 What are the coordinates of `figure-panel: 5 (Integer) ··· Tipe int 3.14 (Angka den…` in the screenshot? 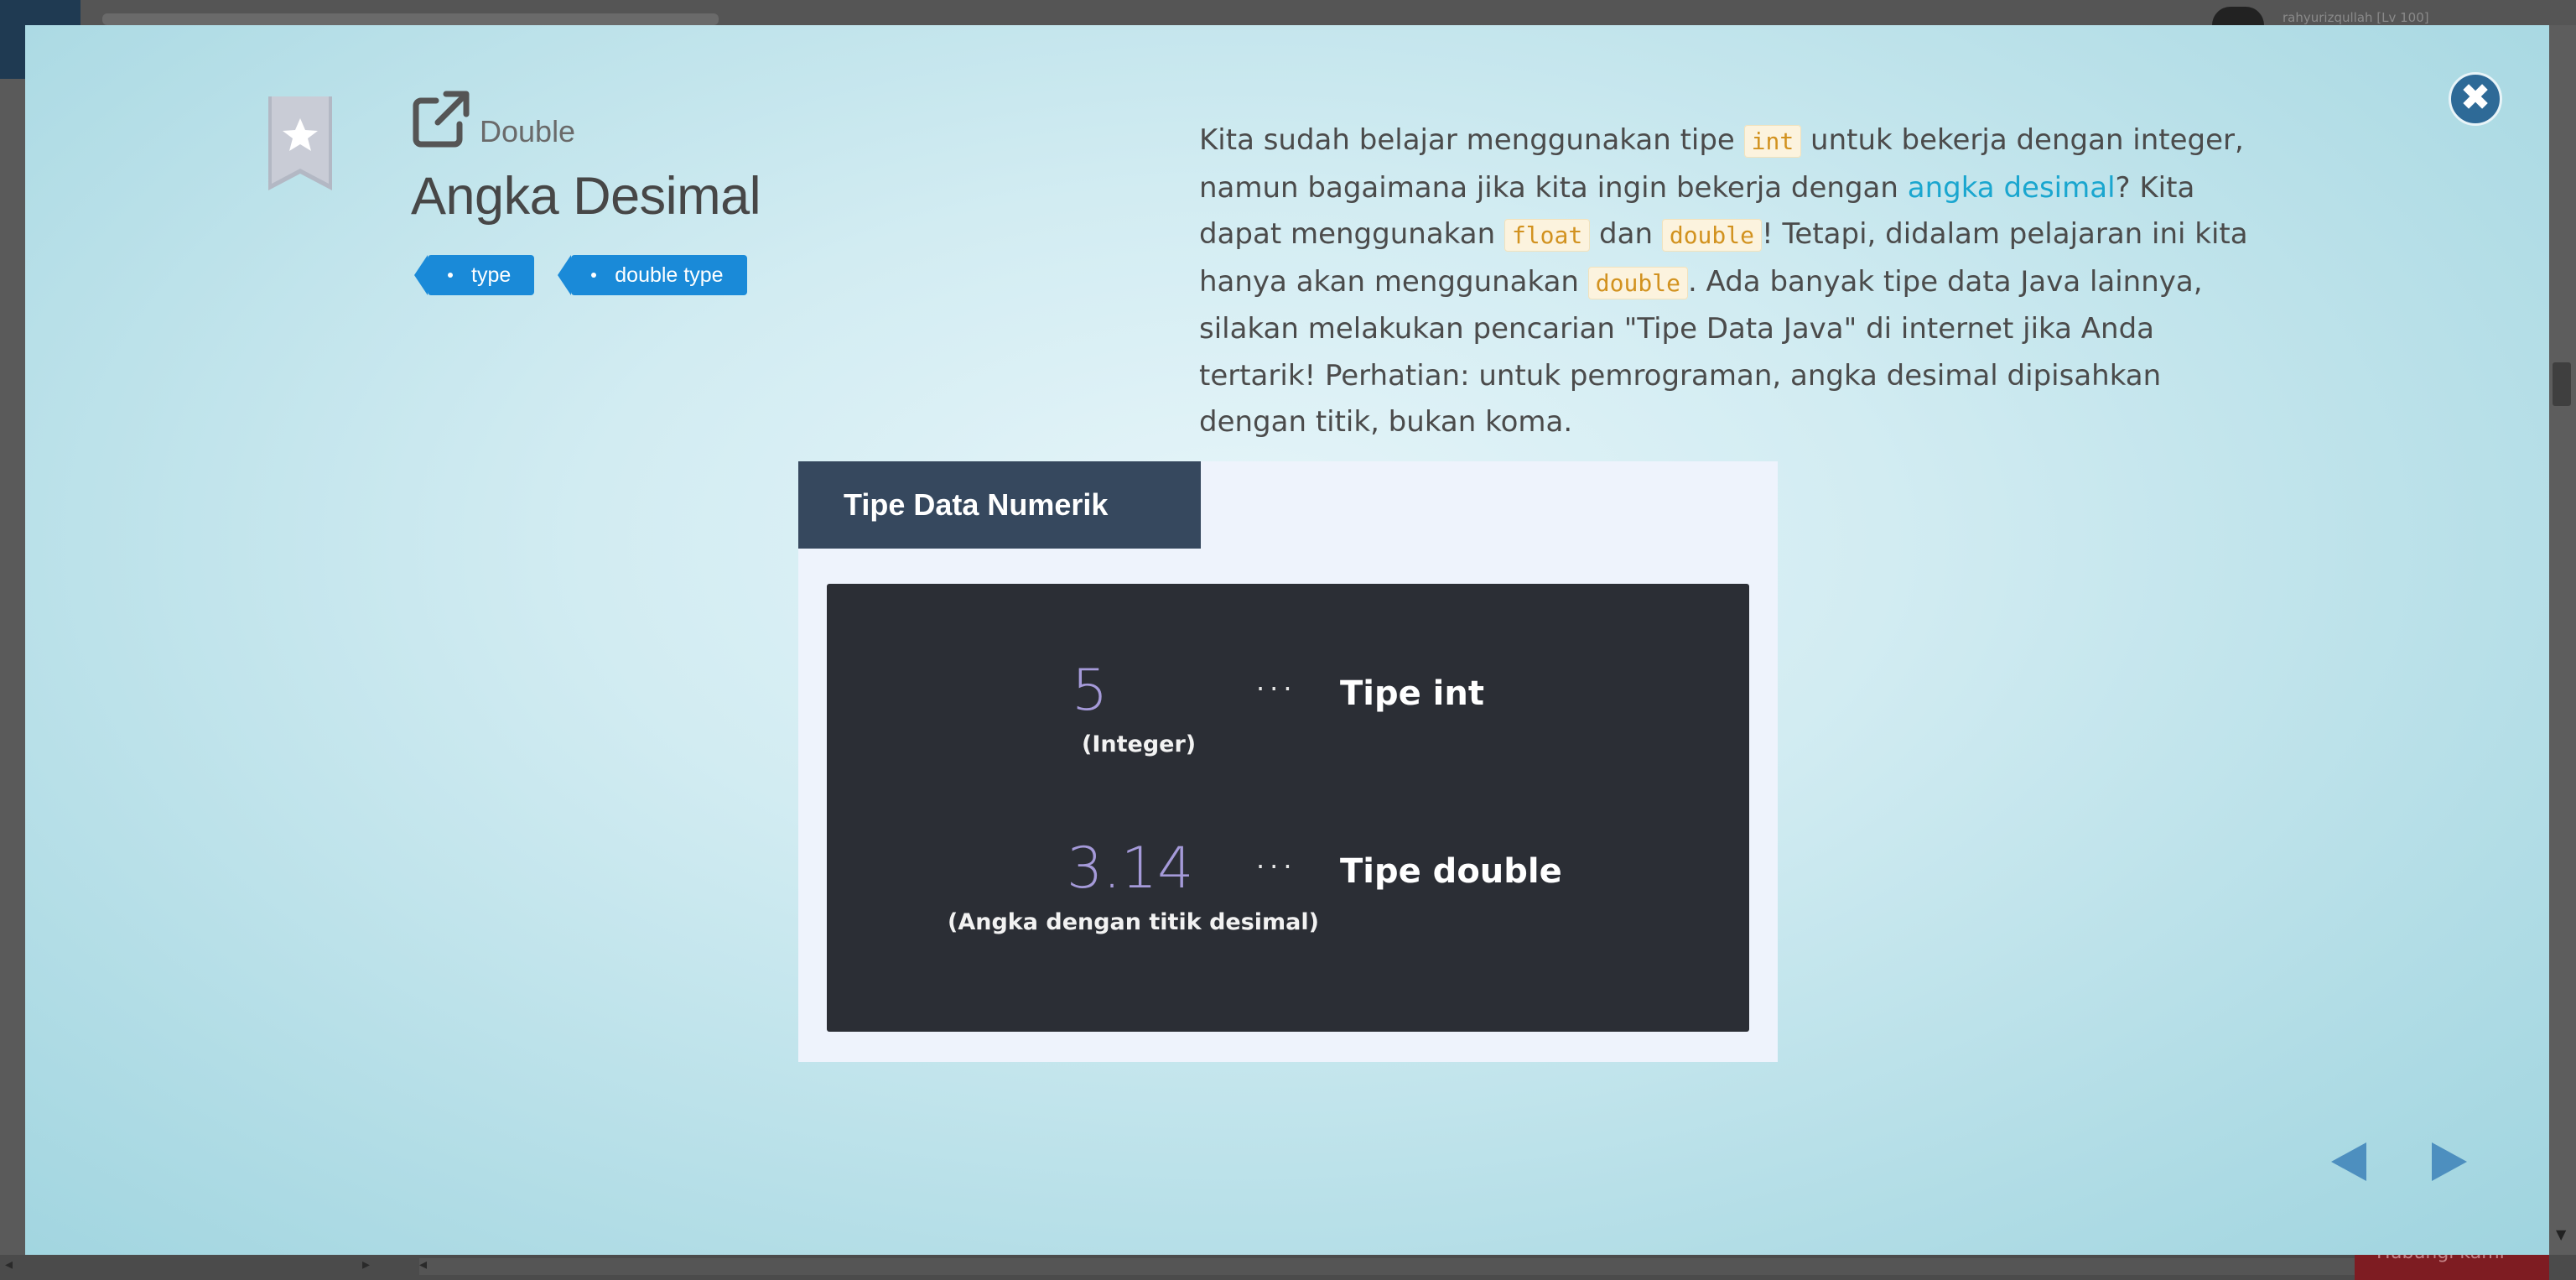 It's located at (1288, 808).